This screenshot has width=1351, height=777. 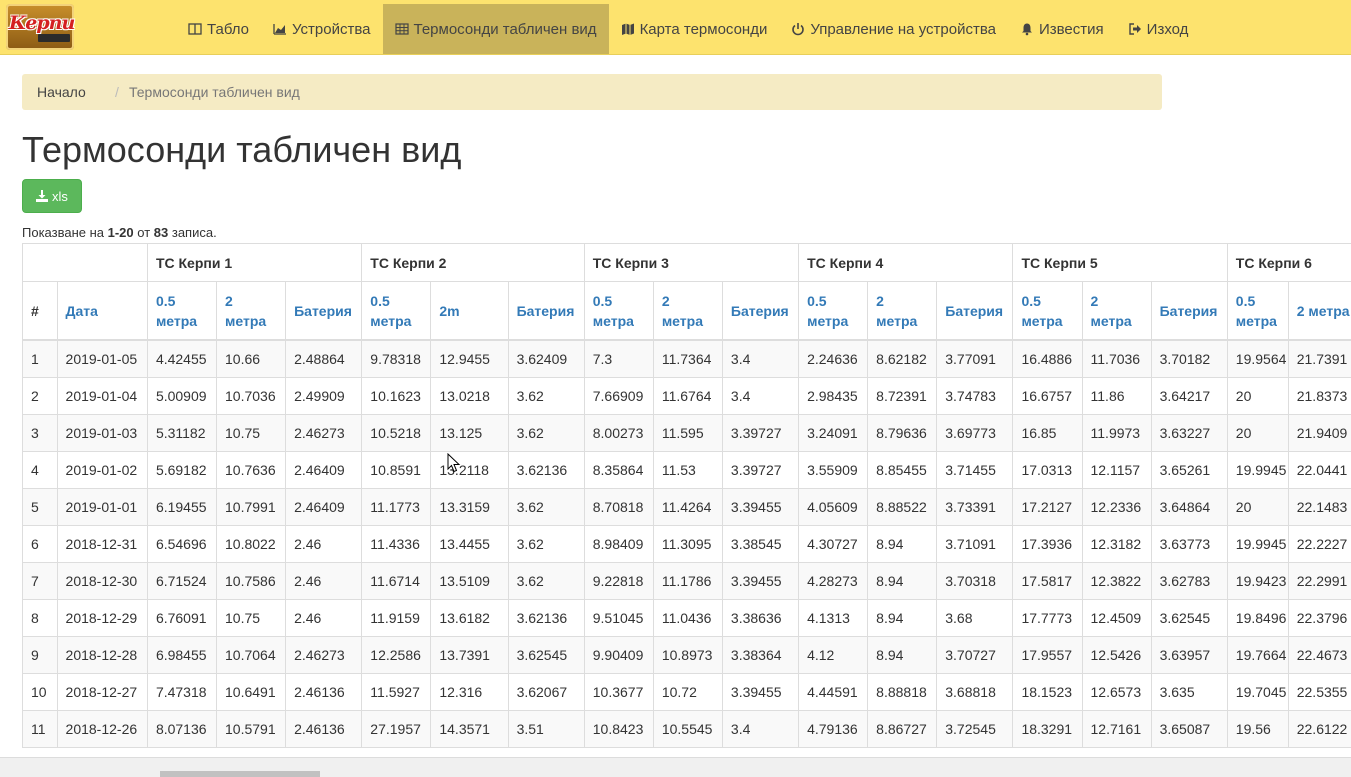 I want to click on nav-item-label: Термосонди табличен вид, so click(x=505, y=29).